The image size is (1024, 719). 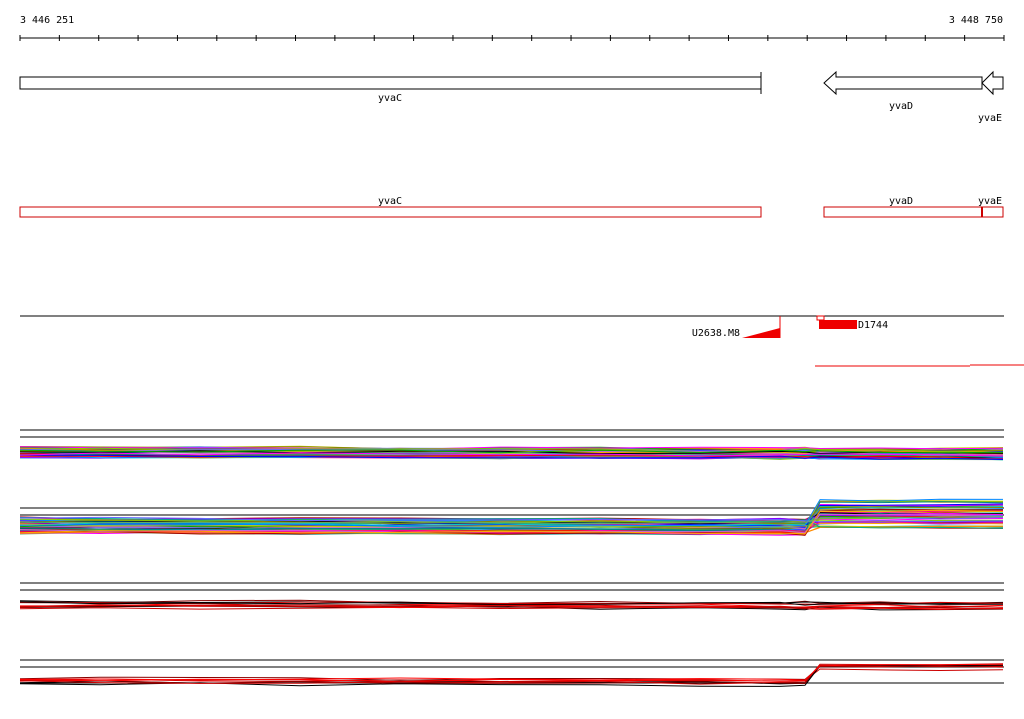 I want to click on feature-D1744-block, so click(x=838, y=324).